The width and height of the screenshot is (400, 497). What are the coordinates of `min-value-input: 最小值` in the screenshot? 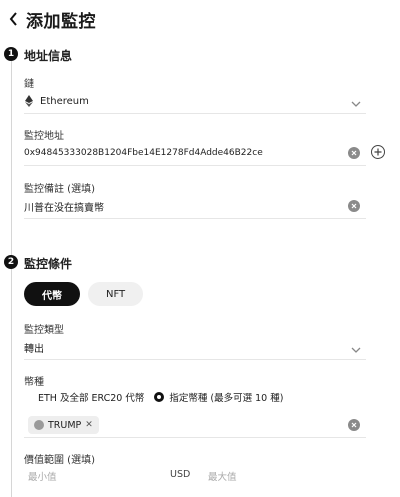 It's located at (42, 476).